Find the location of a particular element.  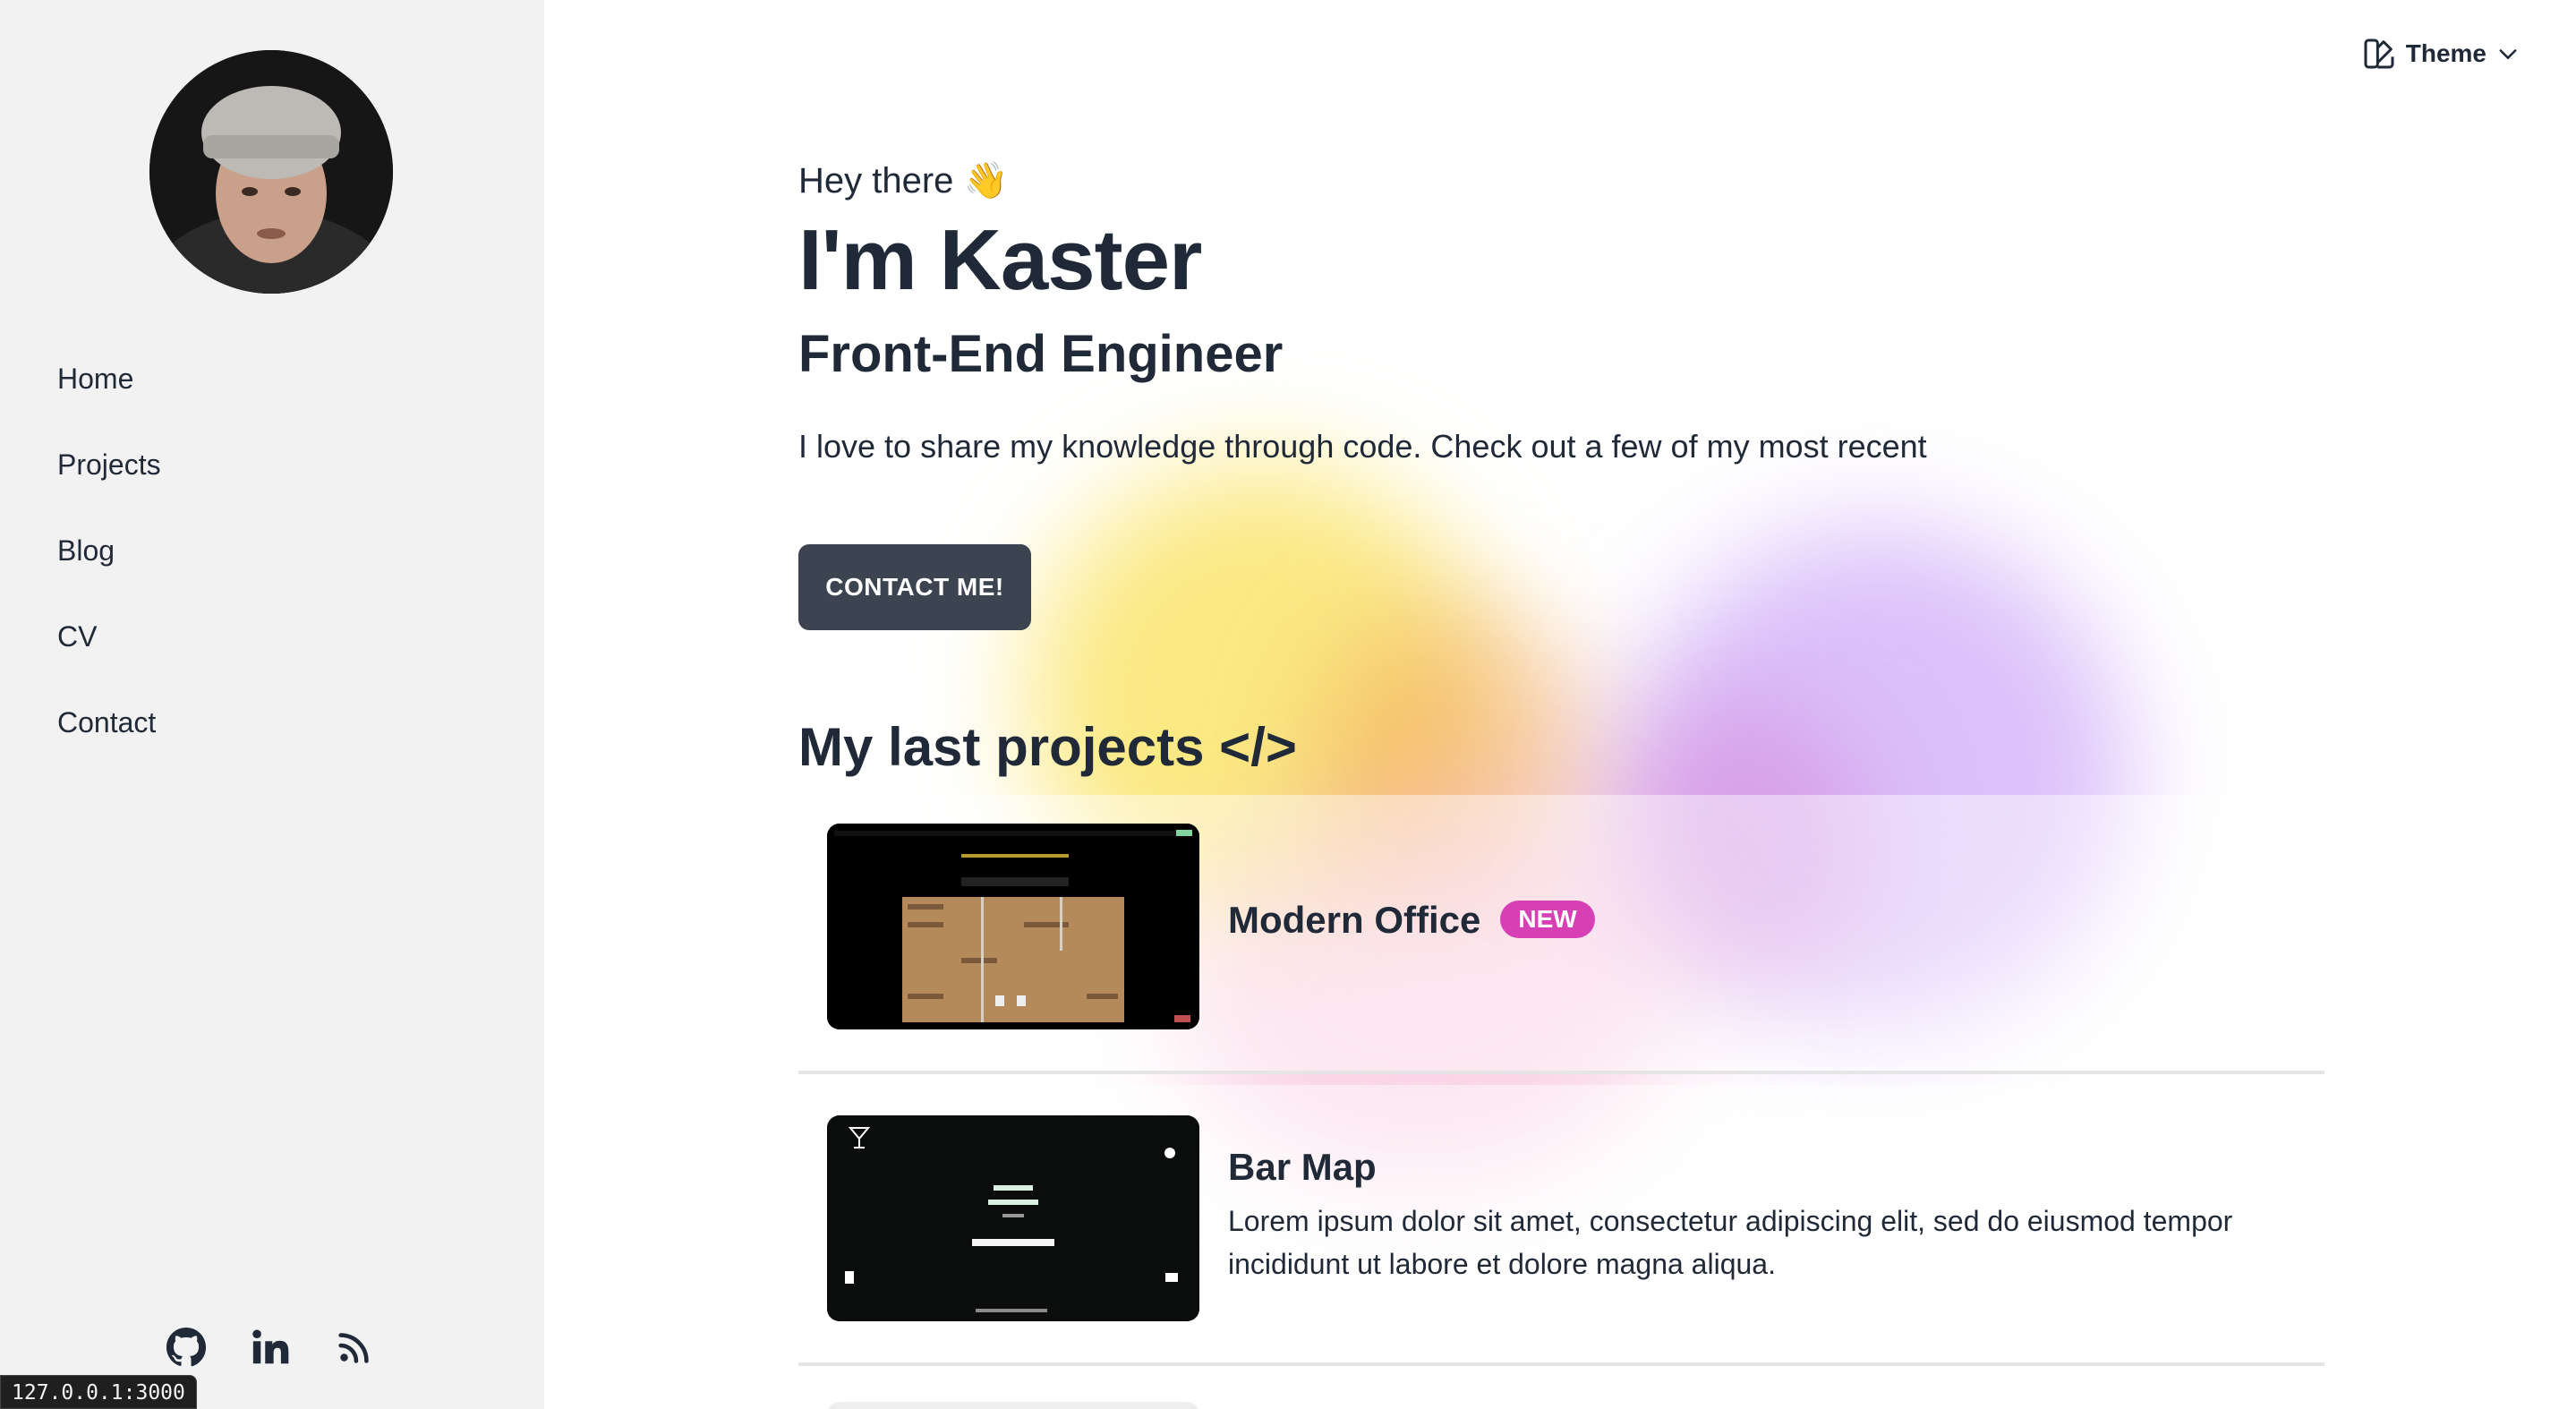

project-title: Modern Office NEW is located at coordinates (1411, 920).